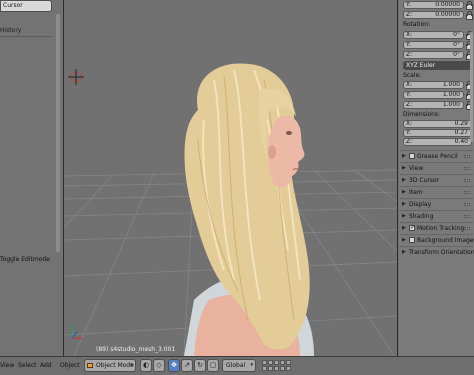 Image resolution: width=474 pixels, height=375 pixels. Describe the element at coordinates (417, 24) in the screenshot. I see `rotation-label: Rotation:` at that location.